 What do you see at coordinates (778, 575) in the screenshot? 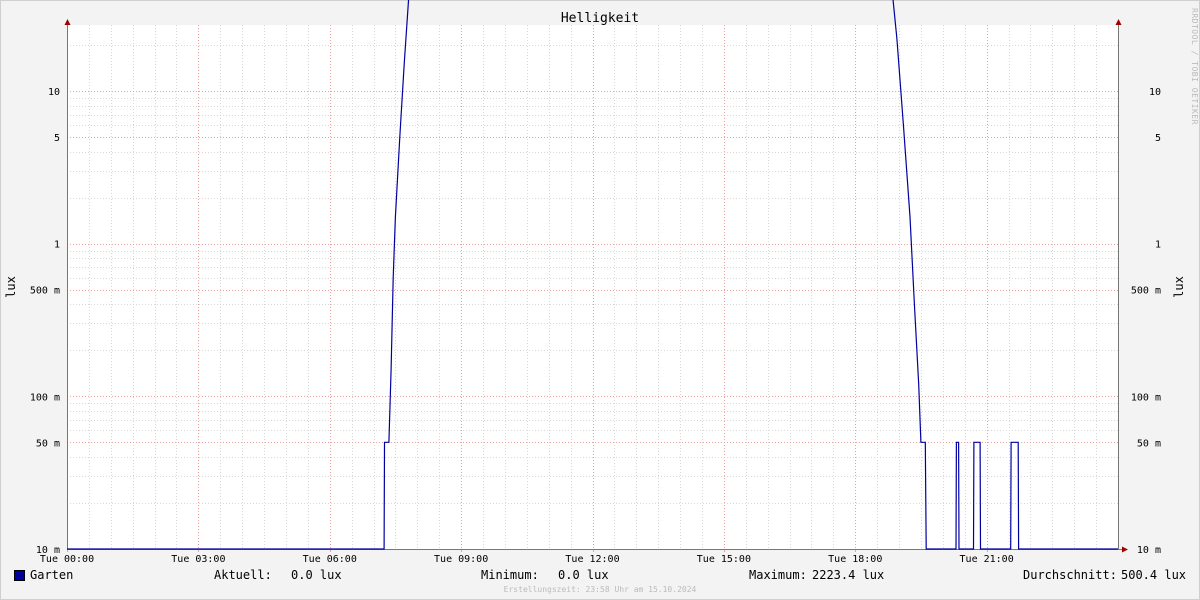
I see `stat-max-label: Maximum:` at bounding box center [778, 575].